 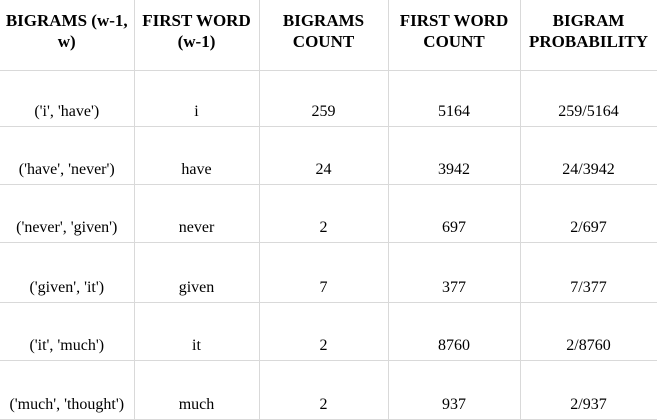 I want to click on table-row: ('much', 'thought') much 2 937 2/937, so click(x=328, y=390).